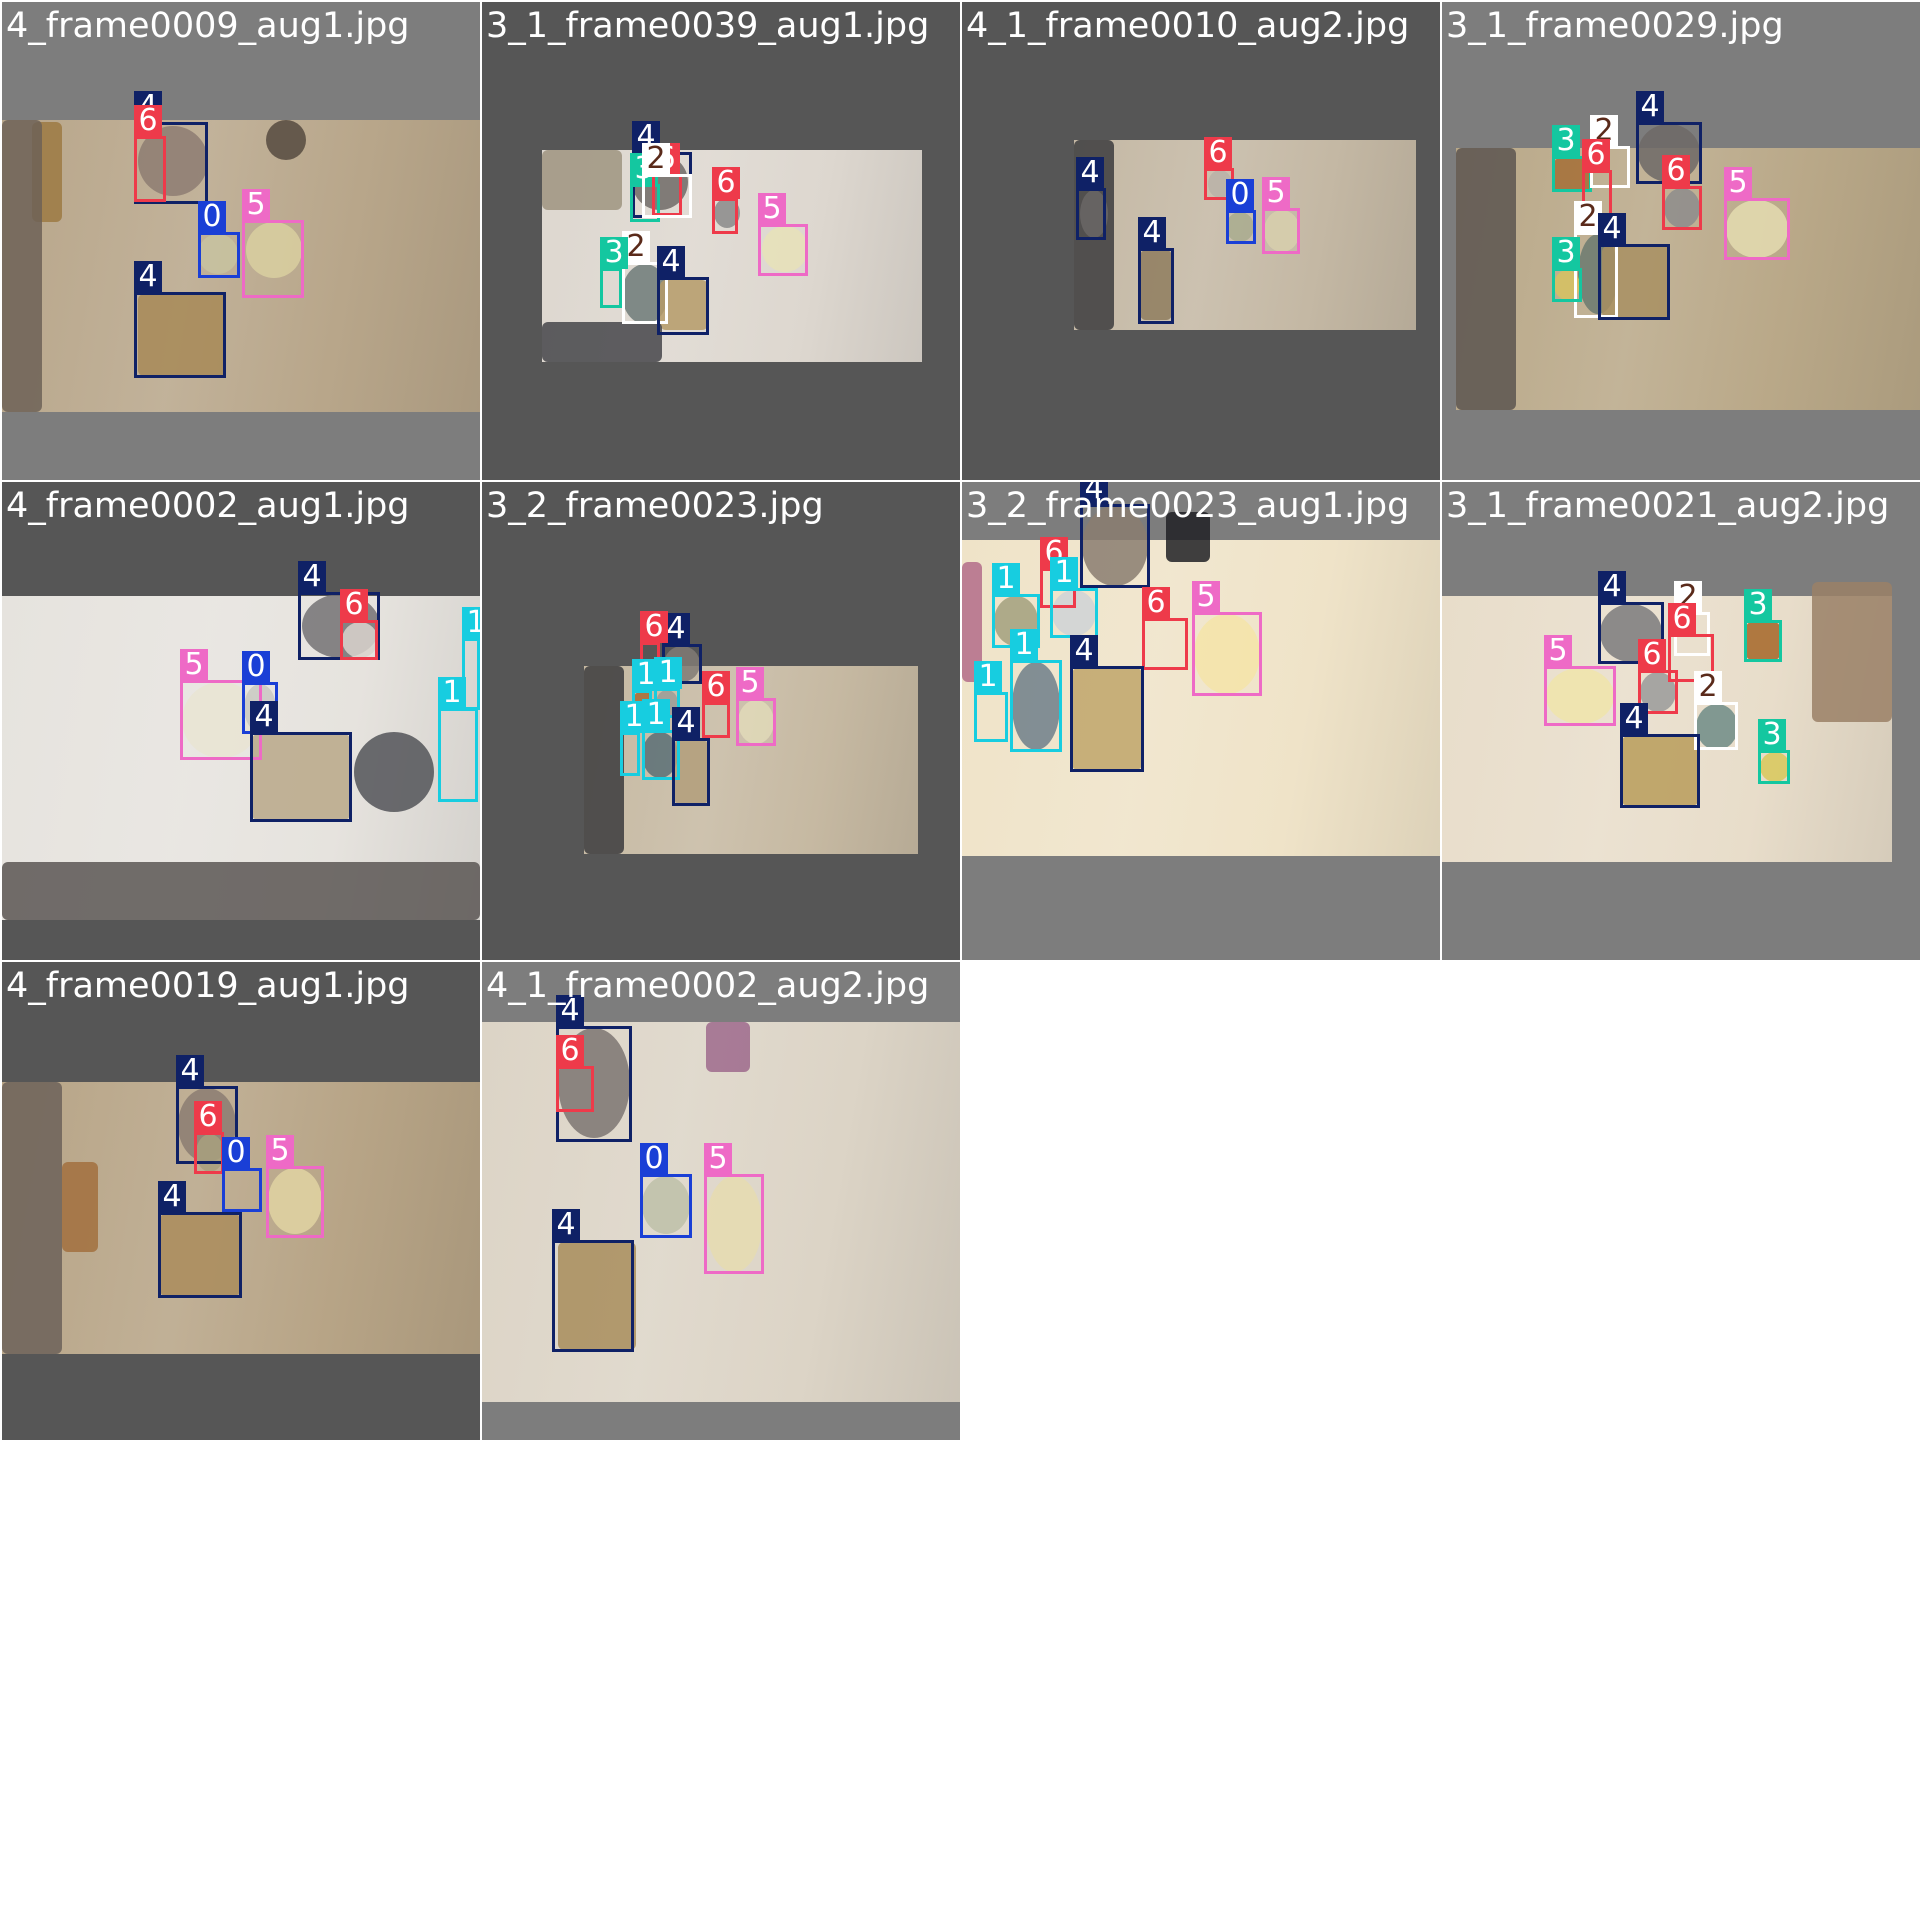 The image size is (1920, 1920). Describe the element at coordinates (721, 241) in the screenshot. I see `mosaic-tile: 4362652433_1_frame0039_aug1.jpg` at that location.